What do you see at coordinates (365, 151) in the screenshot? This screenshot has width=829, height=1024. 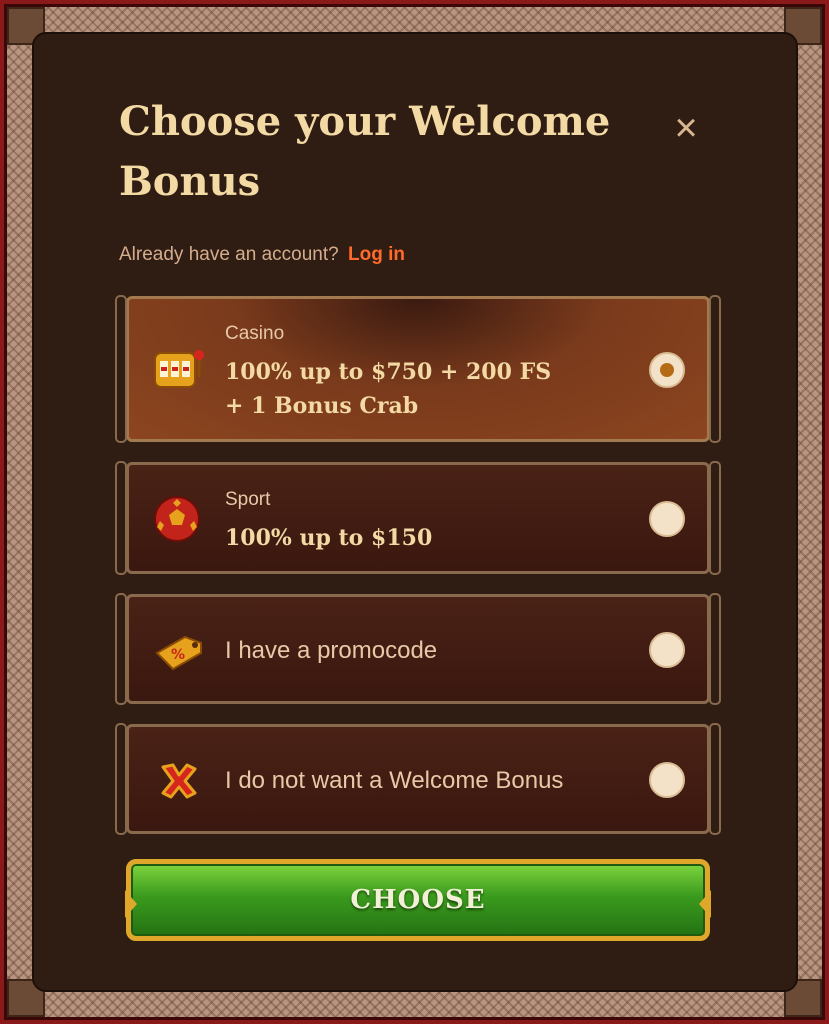 I see `modal-title: Choose your Welcome Bonus` at bounding box center [365, 151].